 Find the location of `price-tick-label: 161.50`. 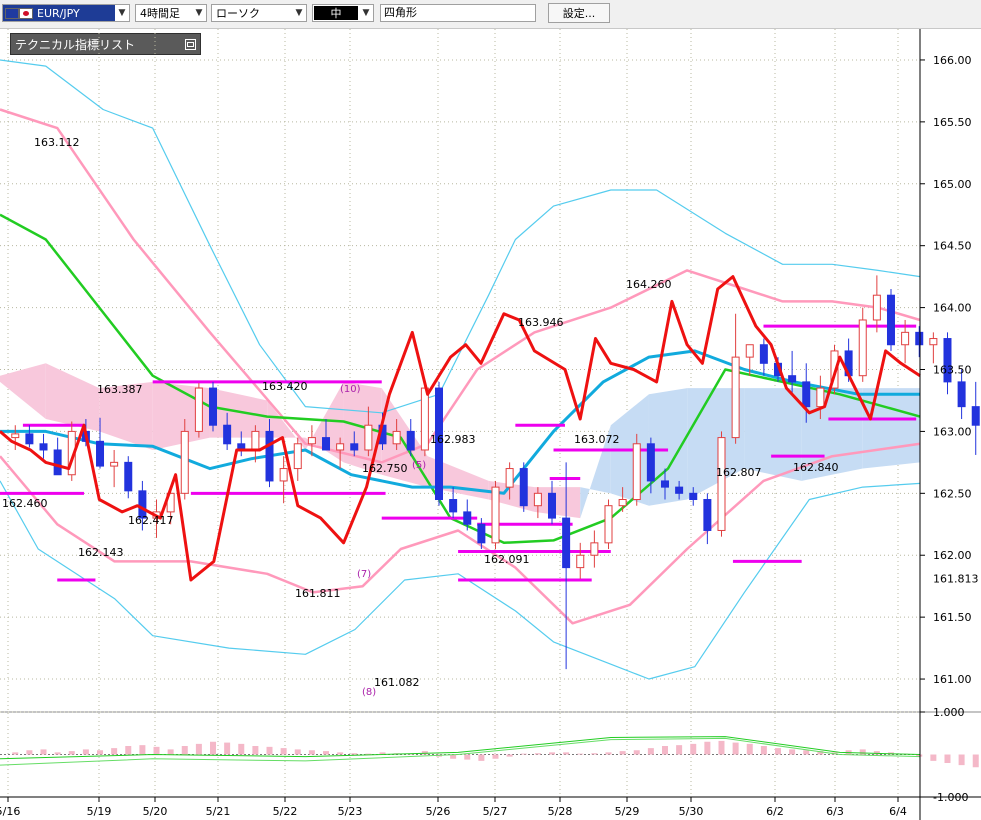

price-tick-label: 161.50 is located at coordinates (952, 617).